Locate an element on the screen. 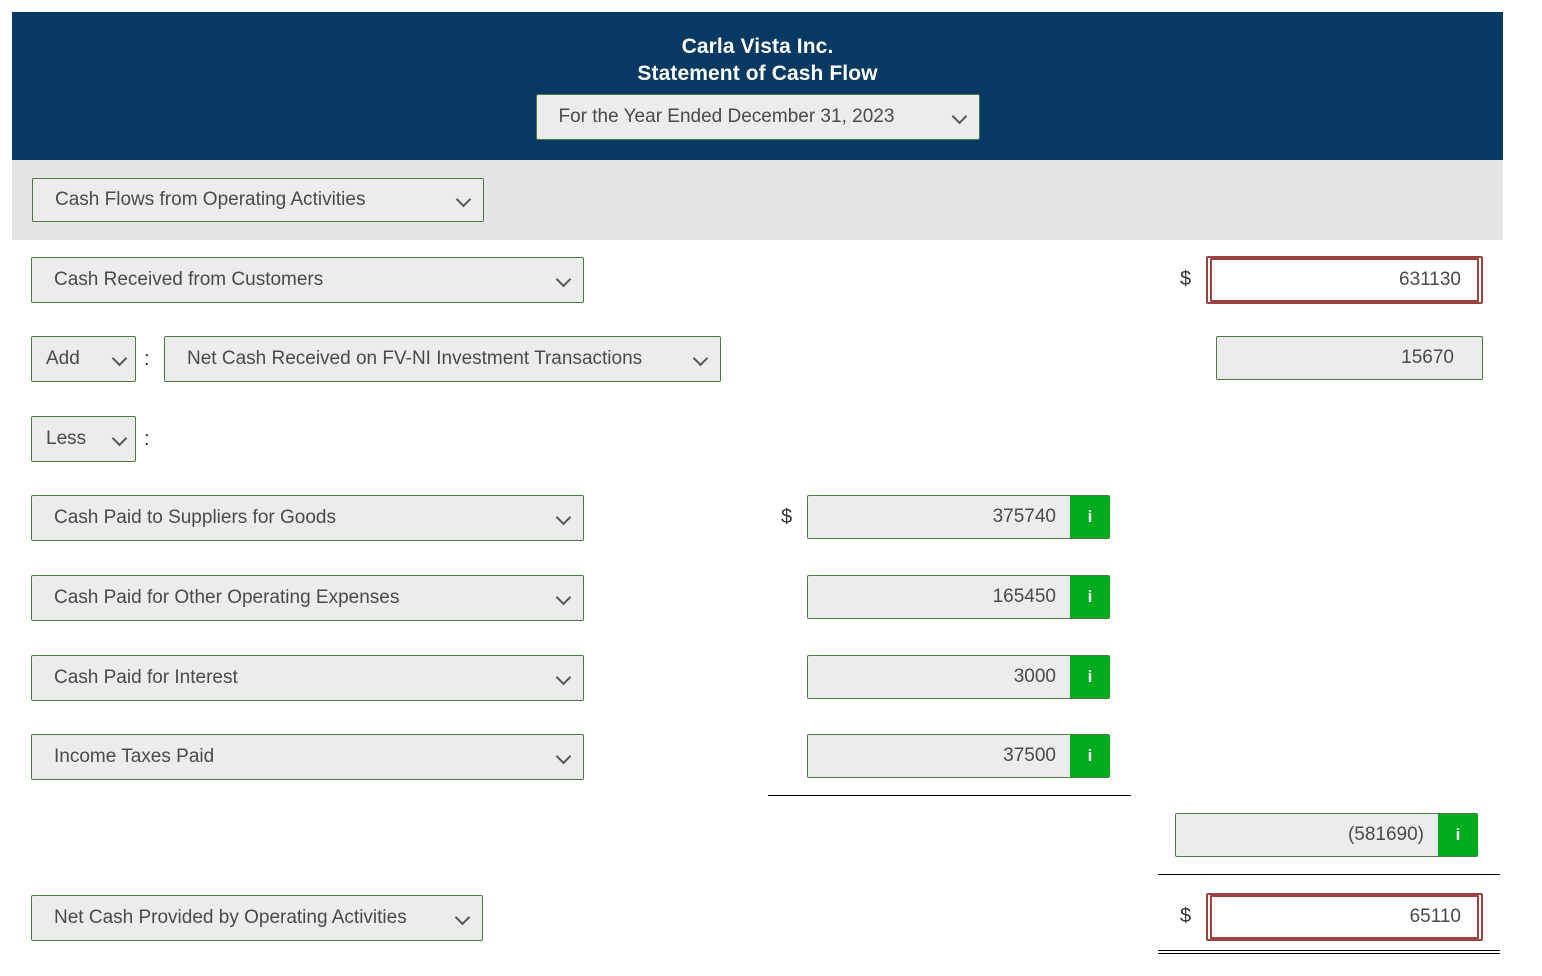  period-select-wrapper: For the Year Ended December 31, 2023 is located at coordinates (757, 117).